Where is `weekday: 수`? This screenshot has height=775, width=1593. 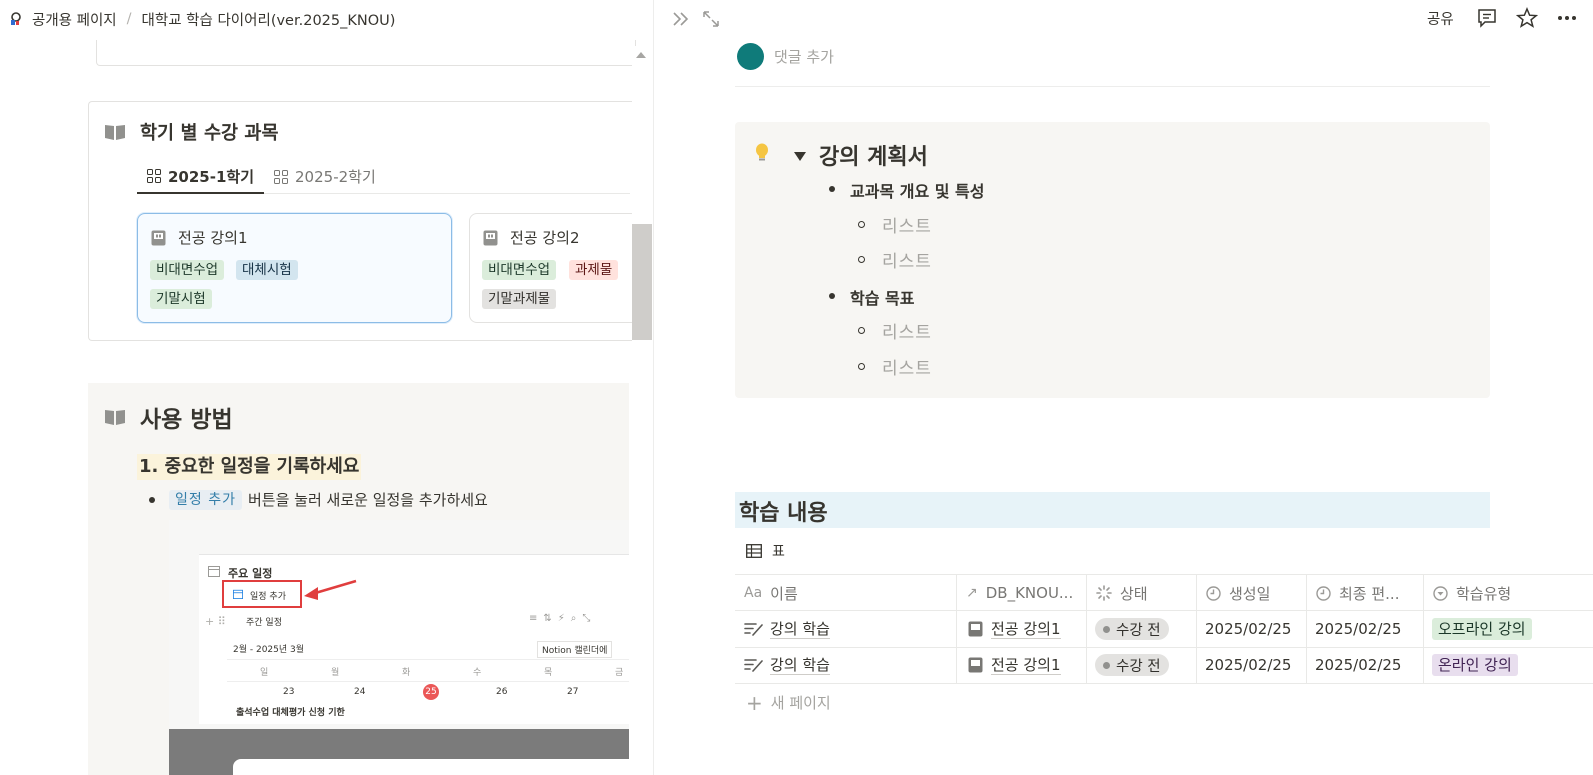 weekday: 수 is located at coordinates (477, 673).